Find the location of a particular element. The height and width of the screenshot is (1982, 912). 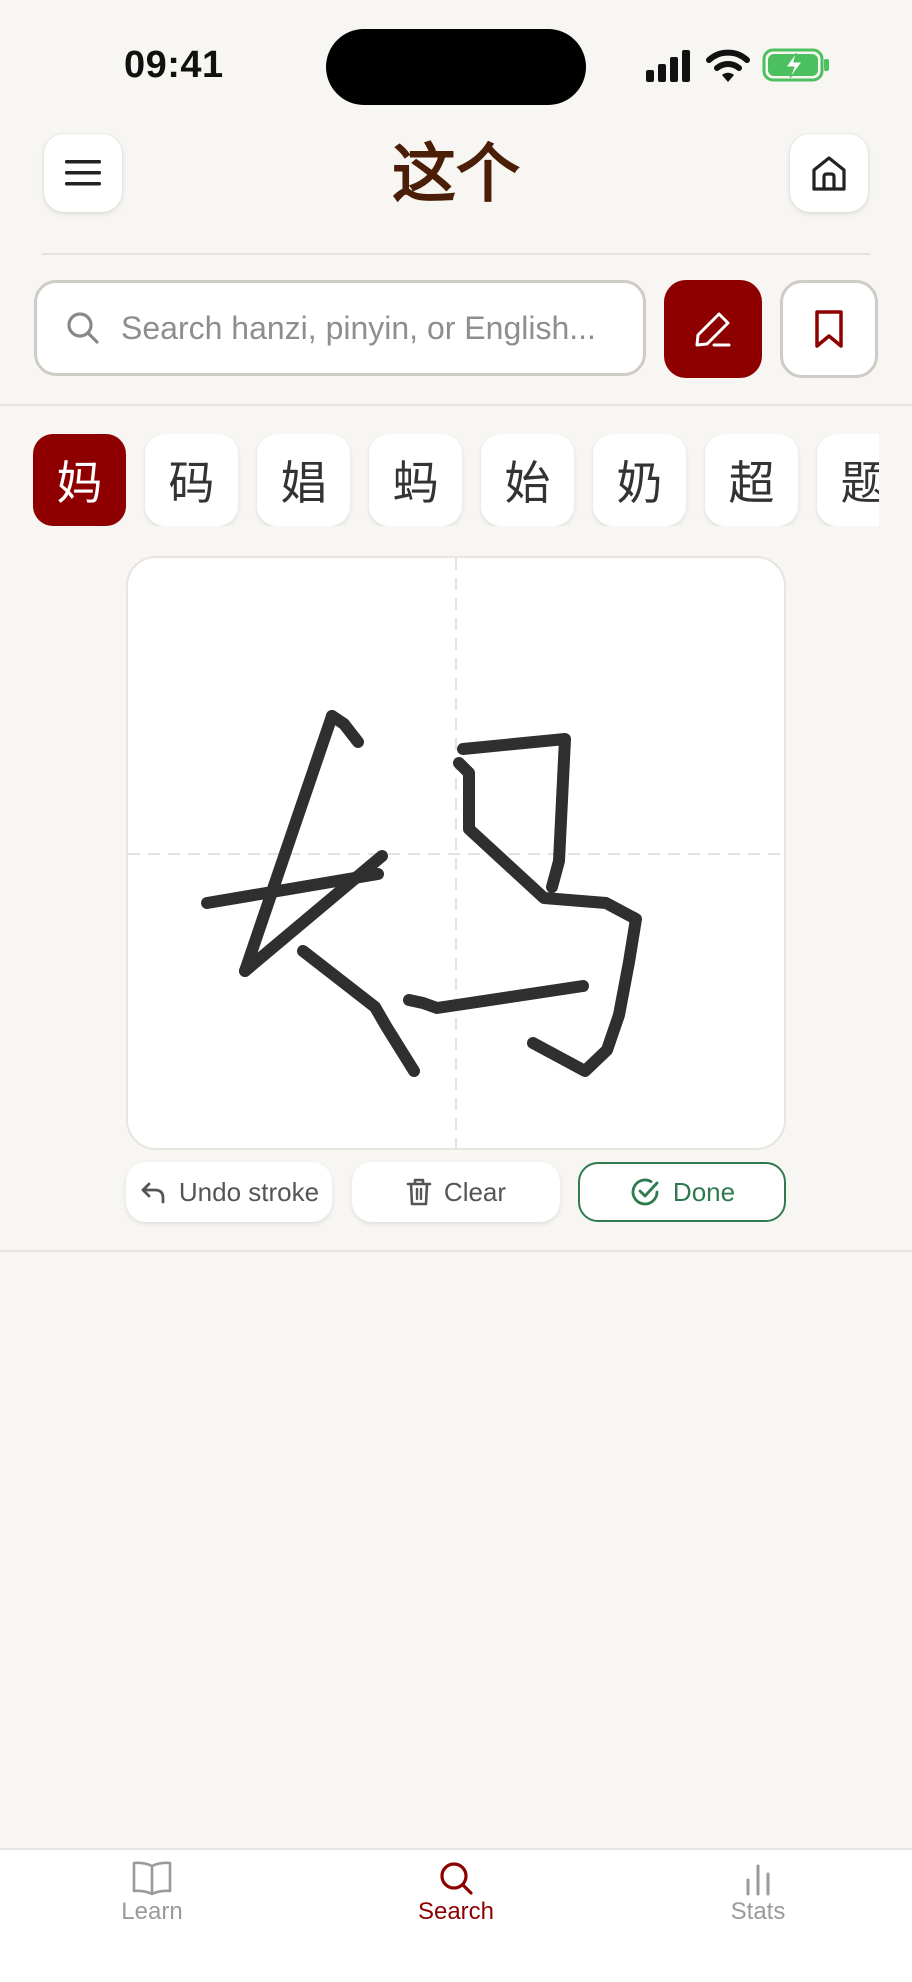

undo-icon is located at coordinates (153, 1193).